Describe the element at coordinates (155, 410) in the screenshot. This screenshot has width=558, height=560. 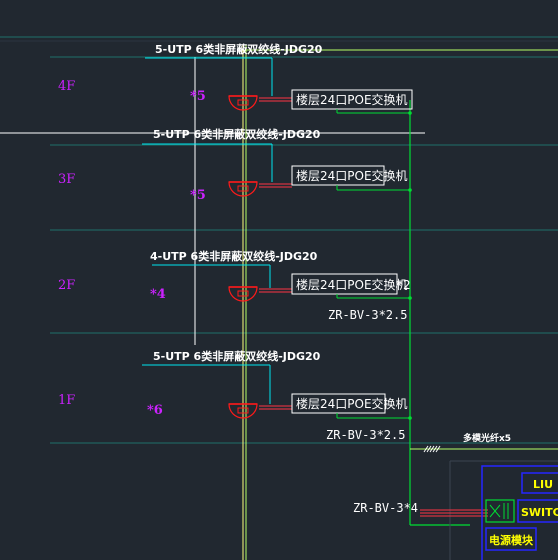
I see `ap-count: *6` at that location.